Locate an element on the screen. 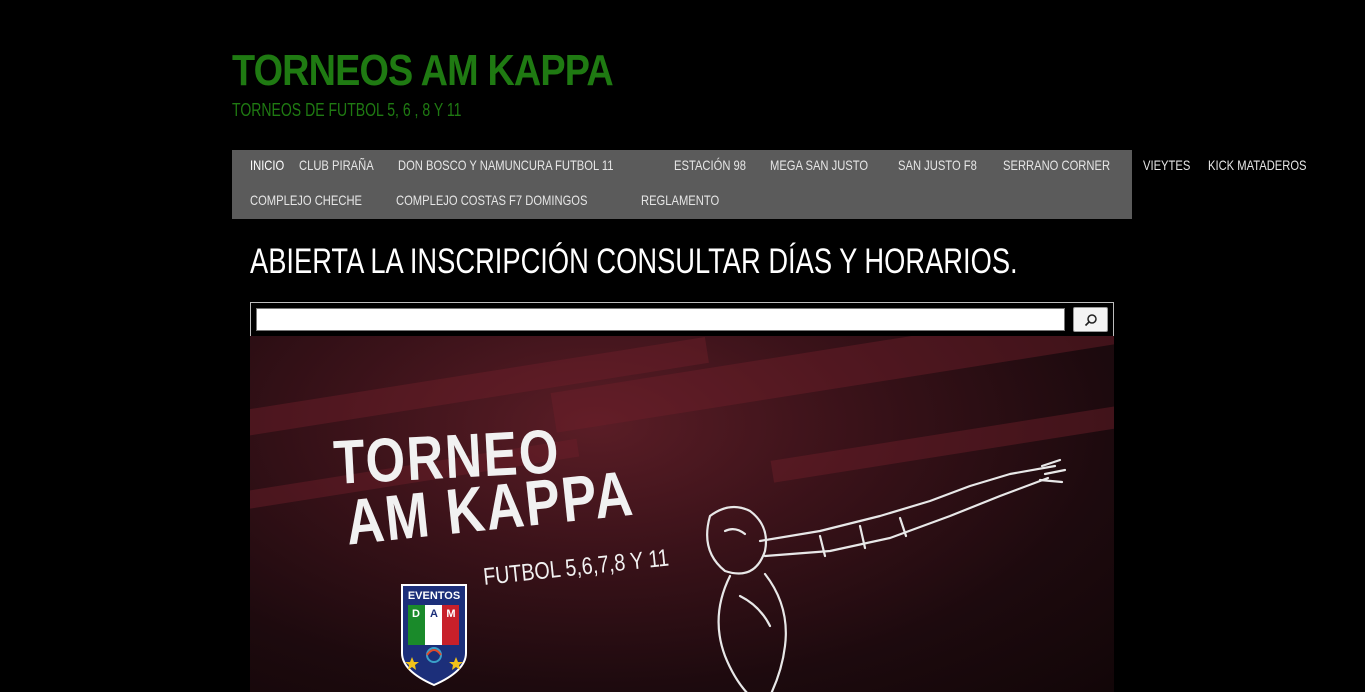  nav-item-san-justo-f8: SAN JUSTO F8 is located at coordinates (937, 165).